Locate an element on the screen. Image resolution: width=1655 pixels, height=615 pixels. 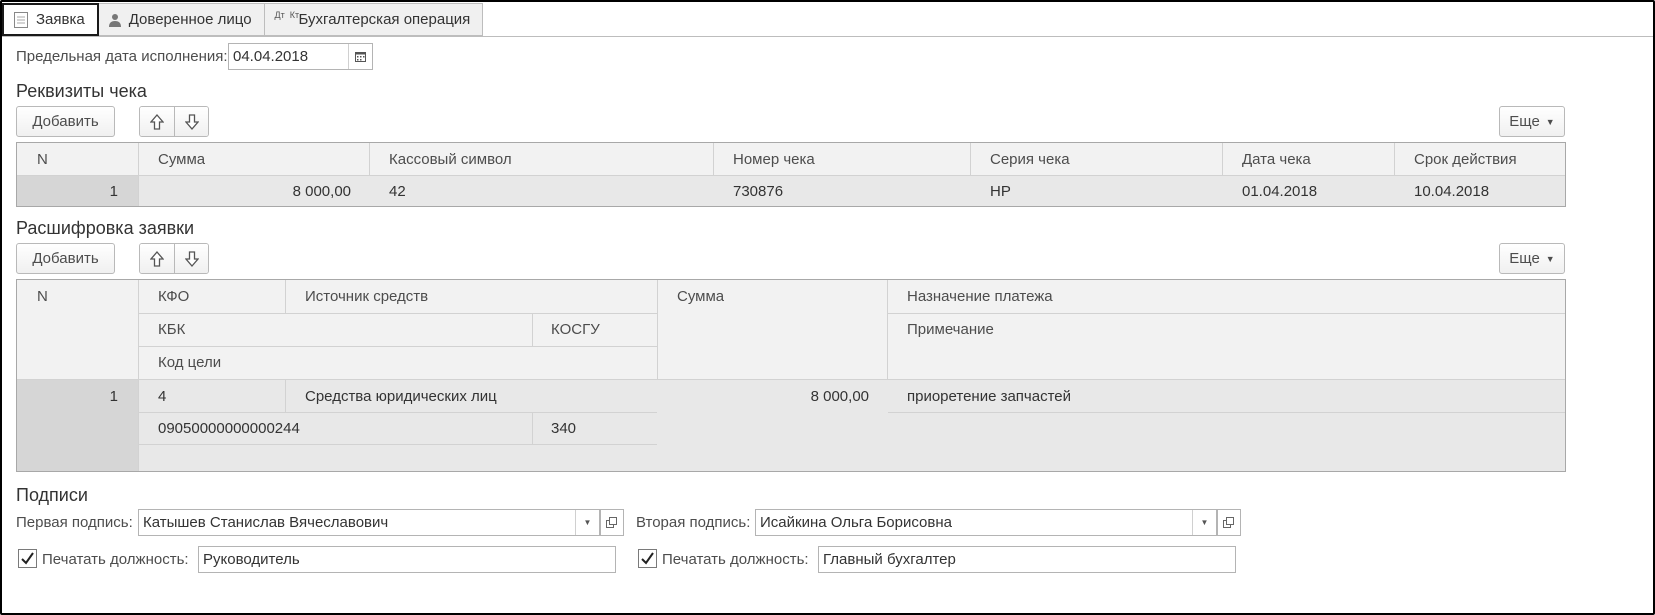
cell-check-series: НР is located at coordinates (1000, 191).